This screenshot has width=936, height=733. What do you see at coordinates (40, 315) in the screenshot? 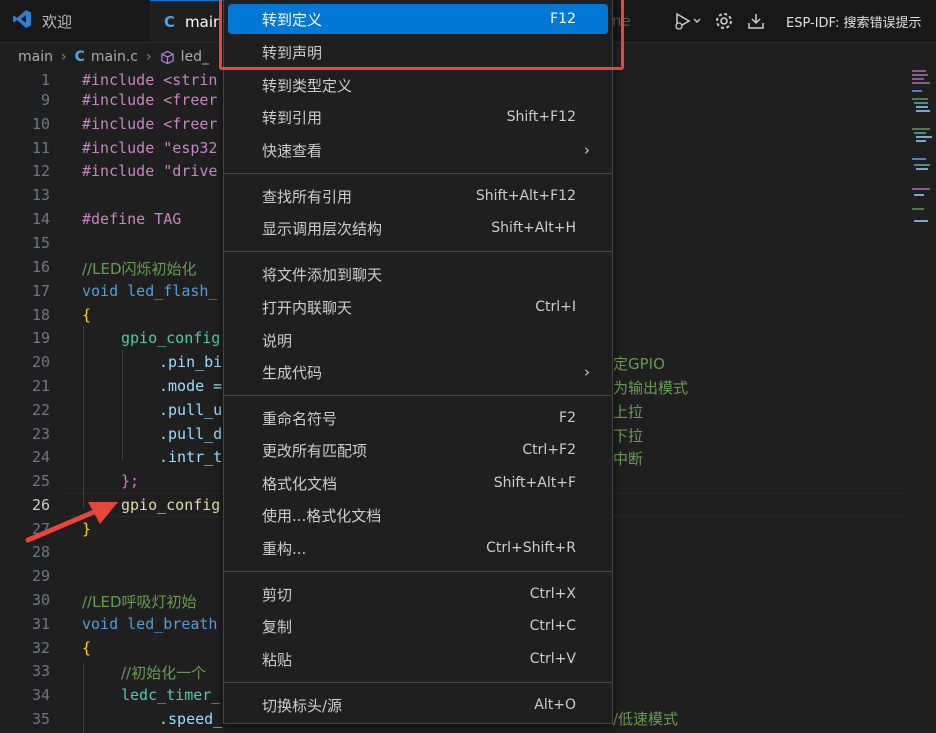
I see `line-number: 18` at bounding box center [40, 315].